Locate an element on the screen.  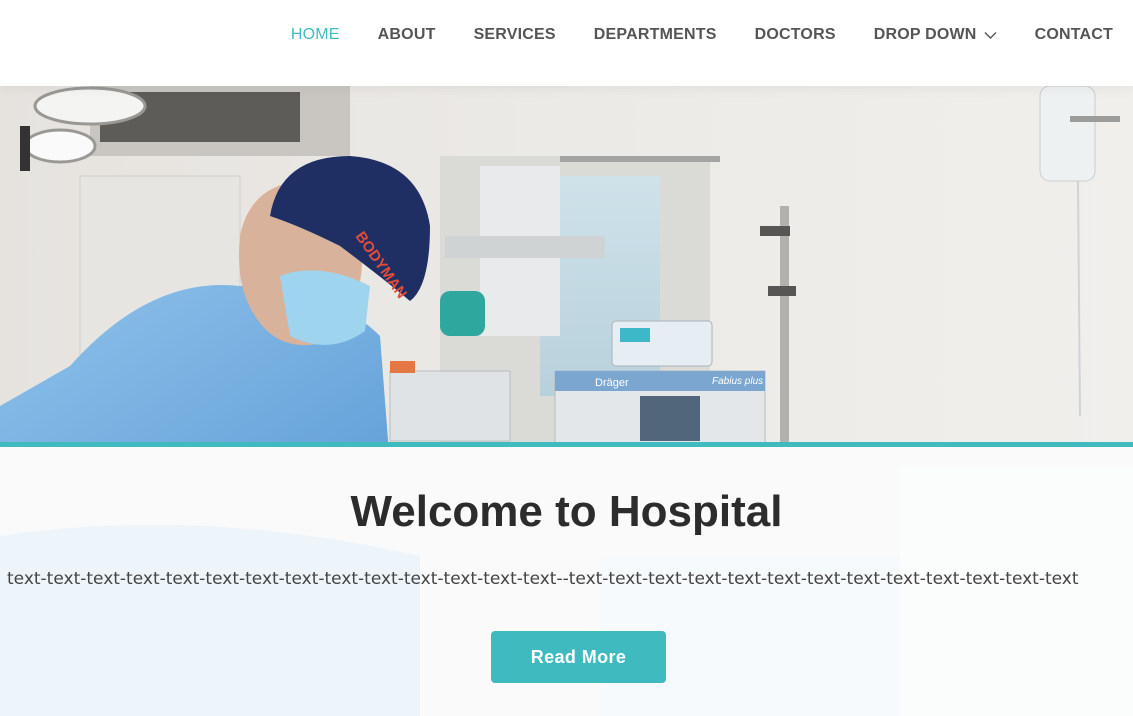
monitor-model-text: Fabius plus is located at coordinates (737, 381).